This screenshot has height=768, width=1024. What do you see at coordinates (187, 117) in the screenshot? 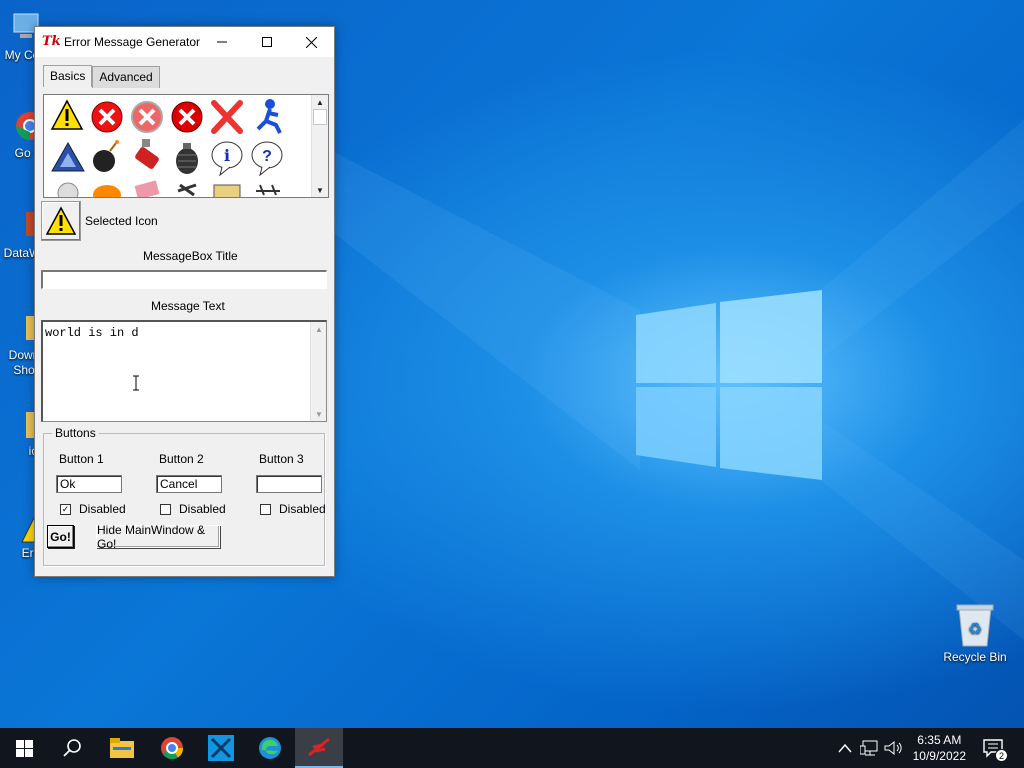
I see `error-dark-icon` at bounding box center [187, 117].